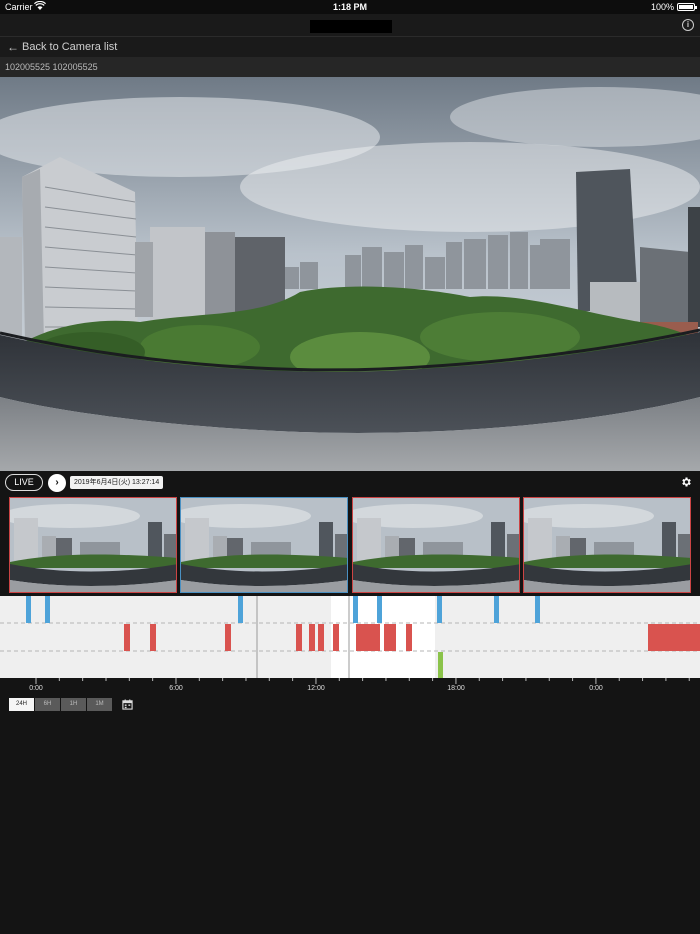 This screenshot has width=700, height=934. What do you see at coordinates (350, 482) in the screenshot?
I see `playback-controls: LIVE › 2019年6月4日(火) 13:27:14` at bounding box center [350, 482].